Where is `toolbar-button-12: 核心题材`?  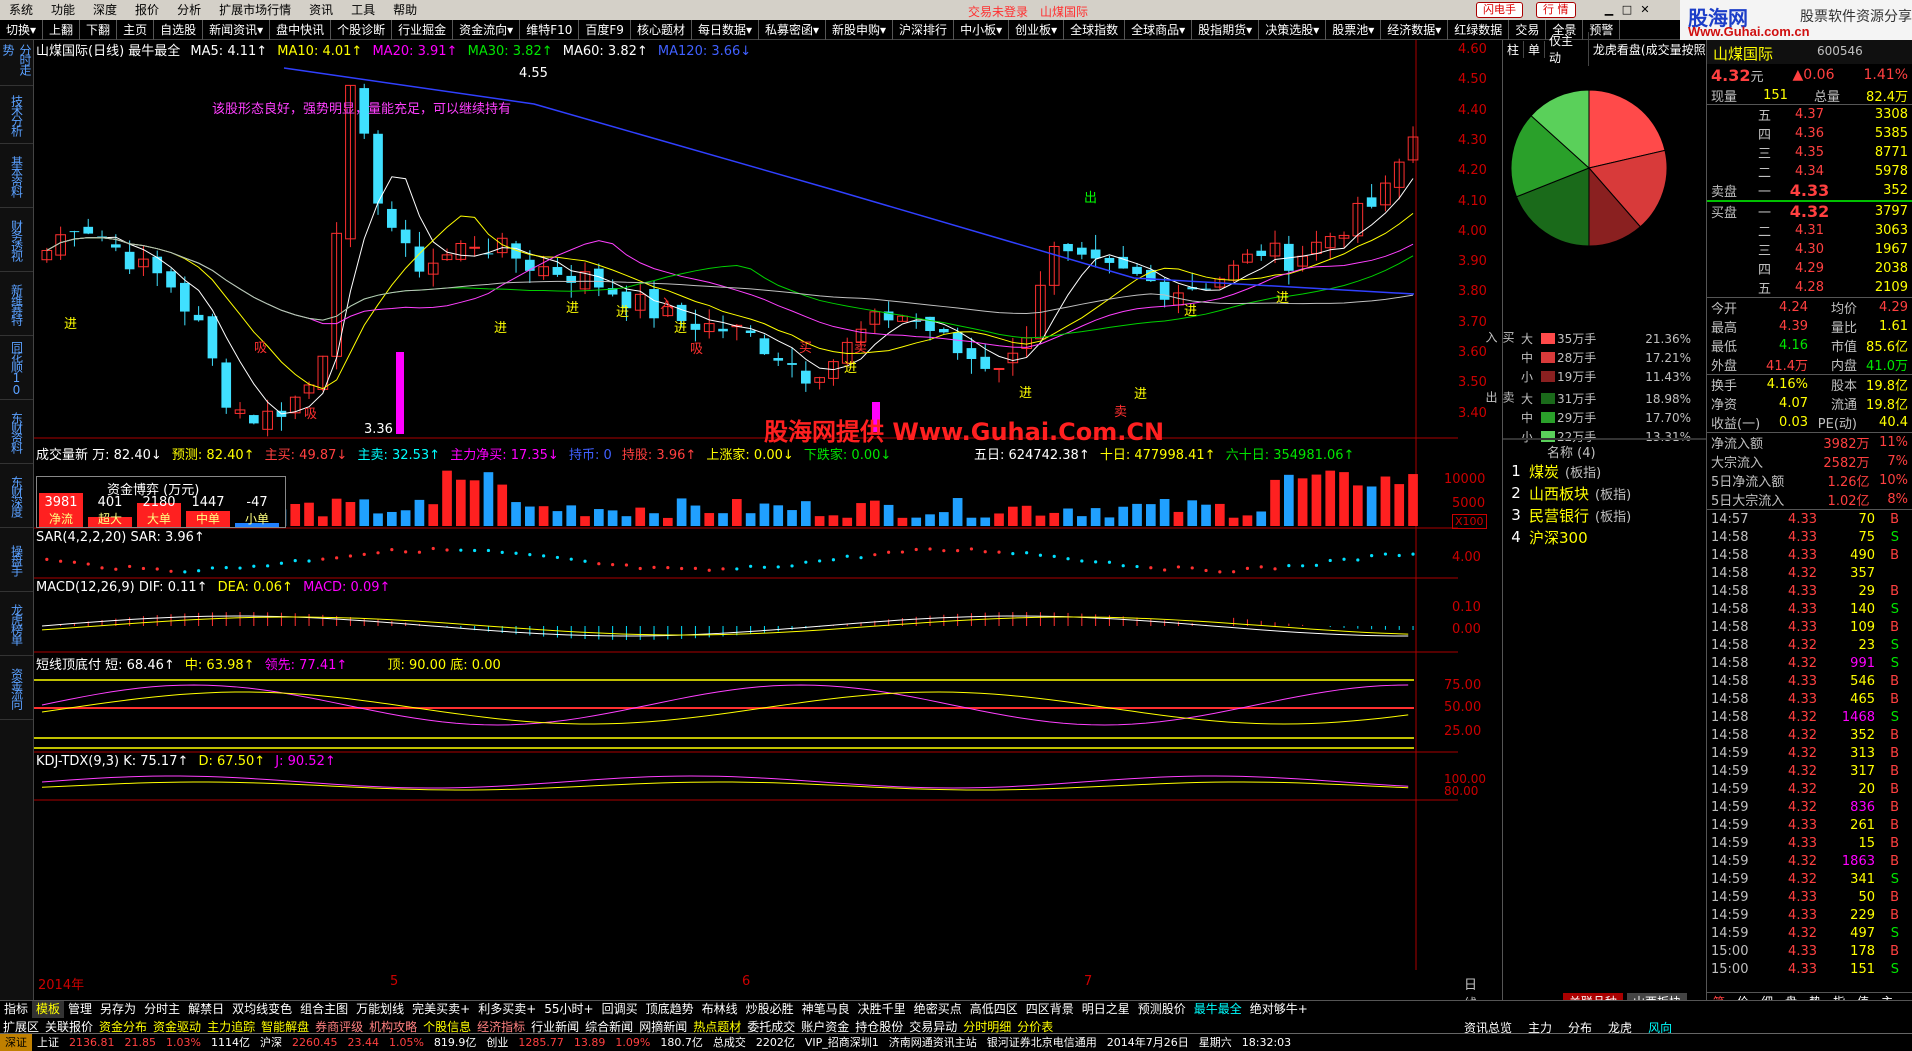 toolbar-button-12: 核心题材 is located at coordinates (661, 29).